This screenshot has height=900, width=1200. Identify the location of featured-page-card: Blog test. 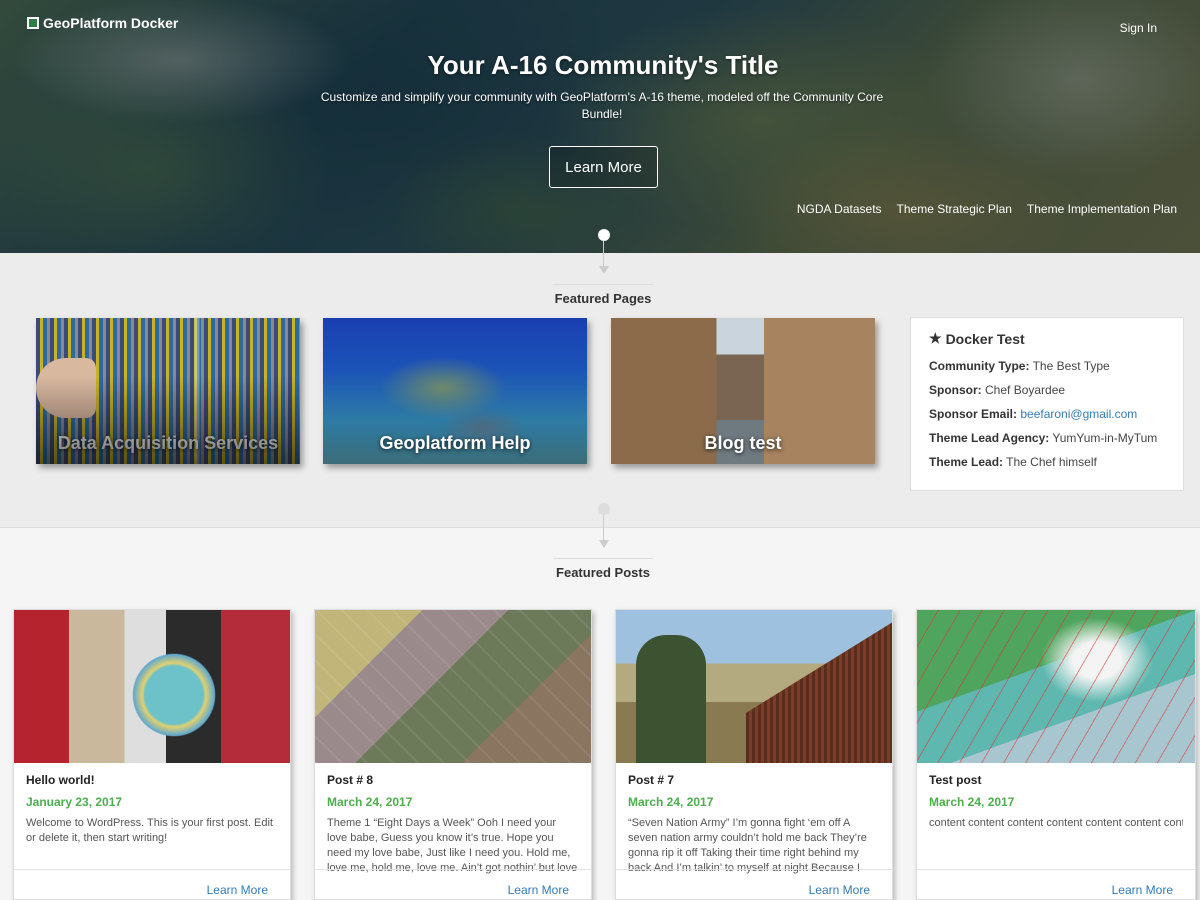
(743, 391).